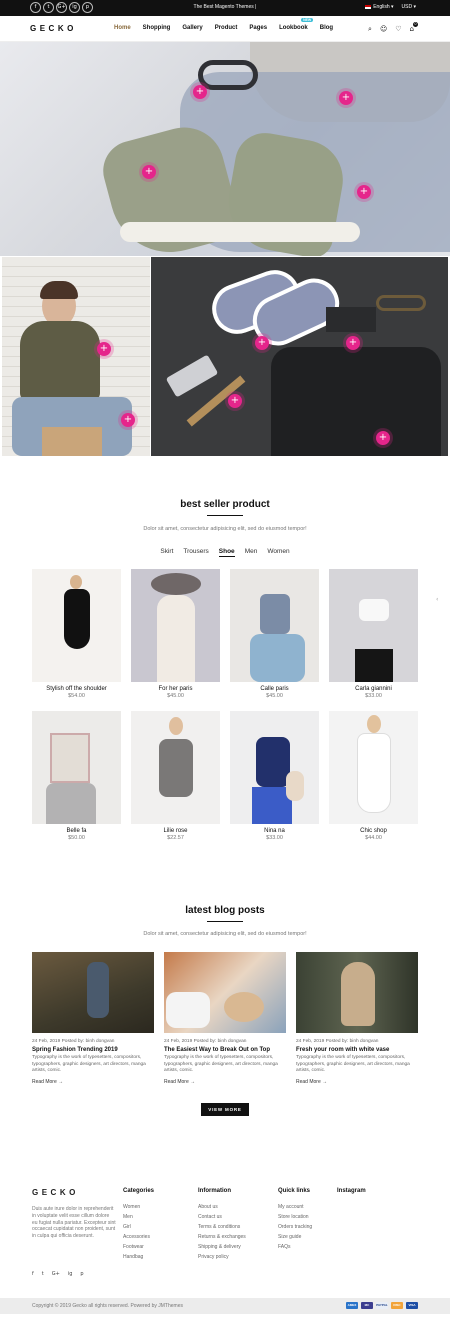 Image resolution: width=450 pixels, height=1334 pixels. I want to click on footer-social-links: f t G+ ig p, so click(58, 1274).